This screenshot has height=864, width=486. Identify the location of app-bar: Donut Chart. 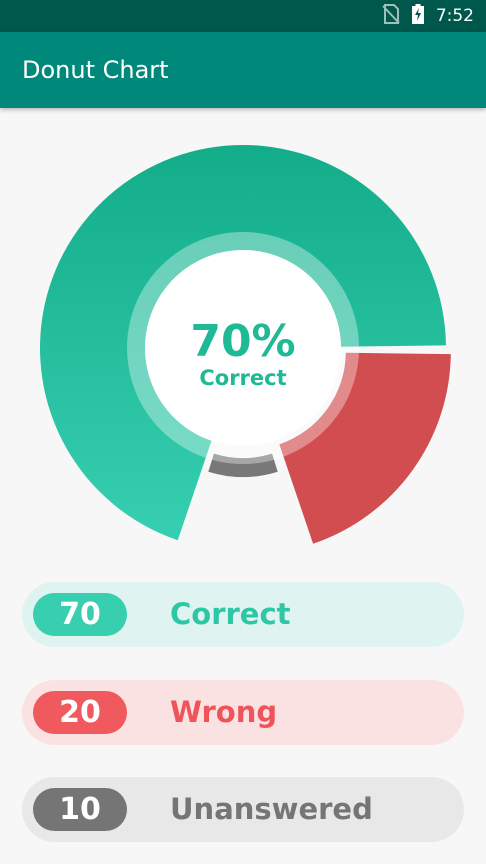
(243, 70).